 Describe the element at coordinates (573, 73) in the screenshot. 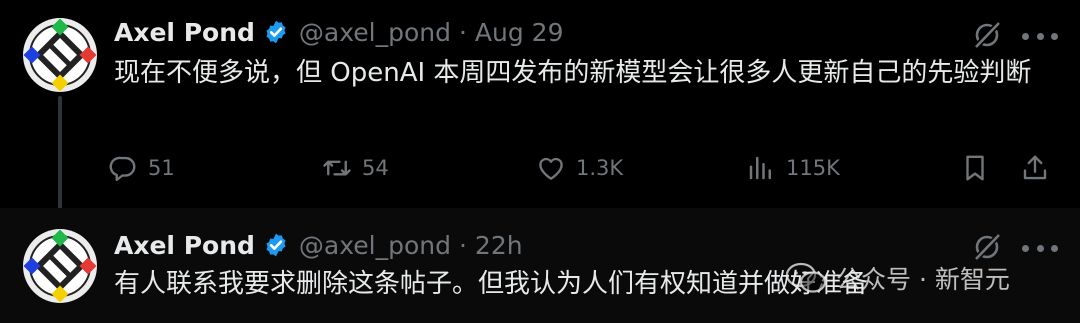

I see `tweet-text: 现在不便多说，但 OpenAI 本周四发布的新模型会让很多人更新自己的先验判断` at that location.